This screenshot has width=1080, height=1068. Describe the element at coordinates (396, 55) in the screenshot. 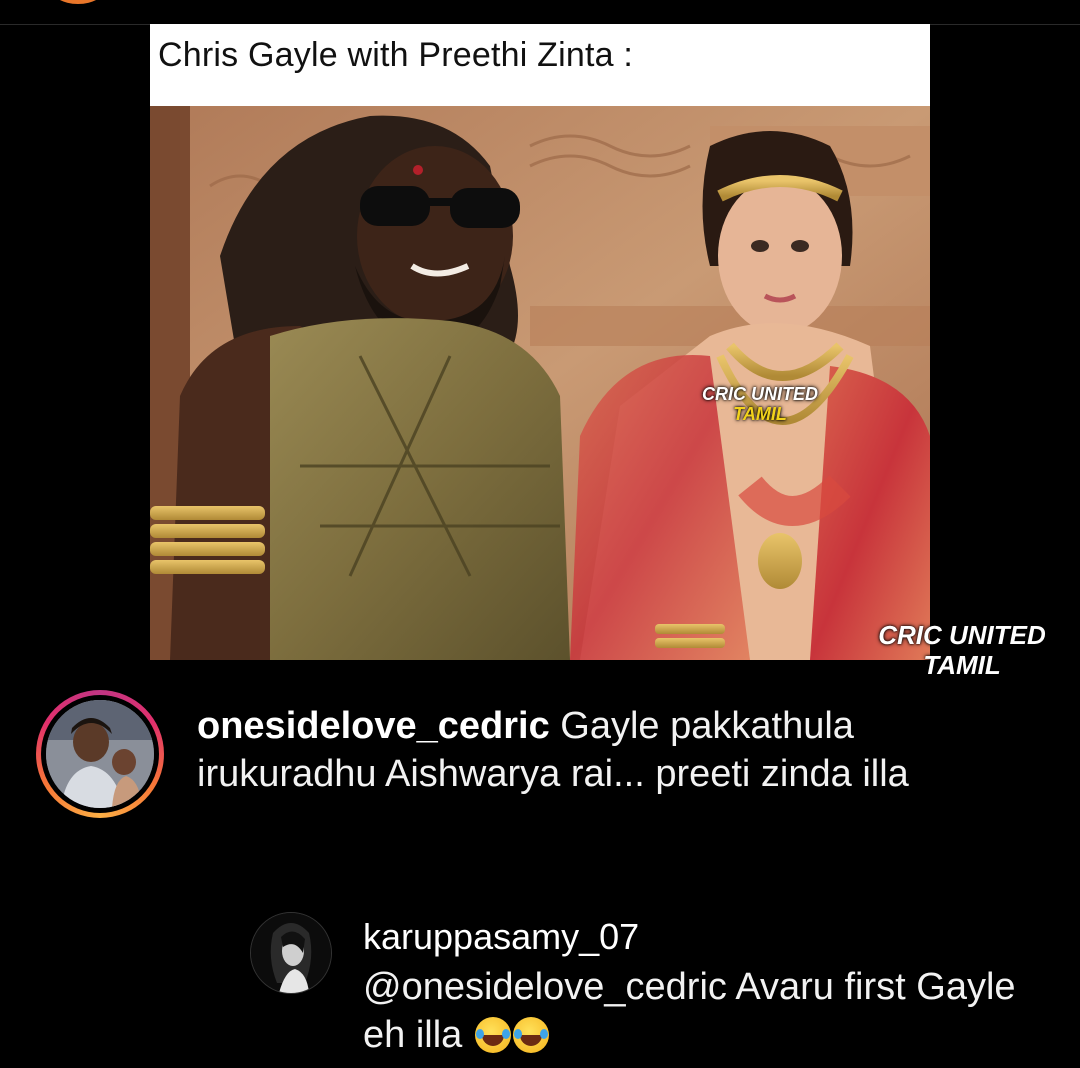

I see `meme-caption-text: Chris Gayle with Preethi Zinta :` at that location.